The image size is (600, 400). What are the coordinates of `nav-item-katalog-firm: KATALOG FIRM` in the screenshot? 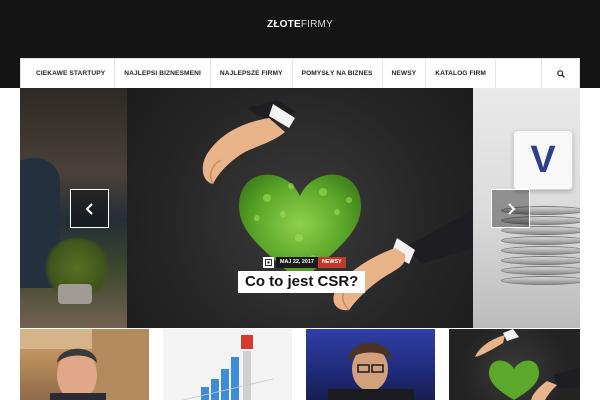 It's located at (461, 73).